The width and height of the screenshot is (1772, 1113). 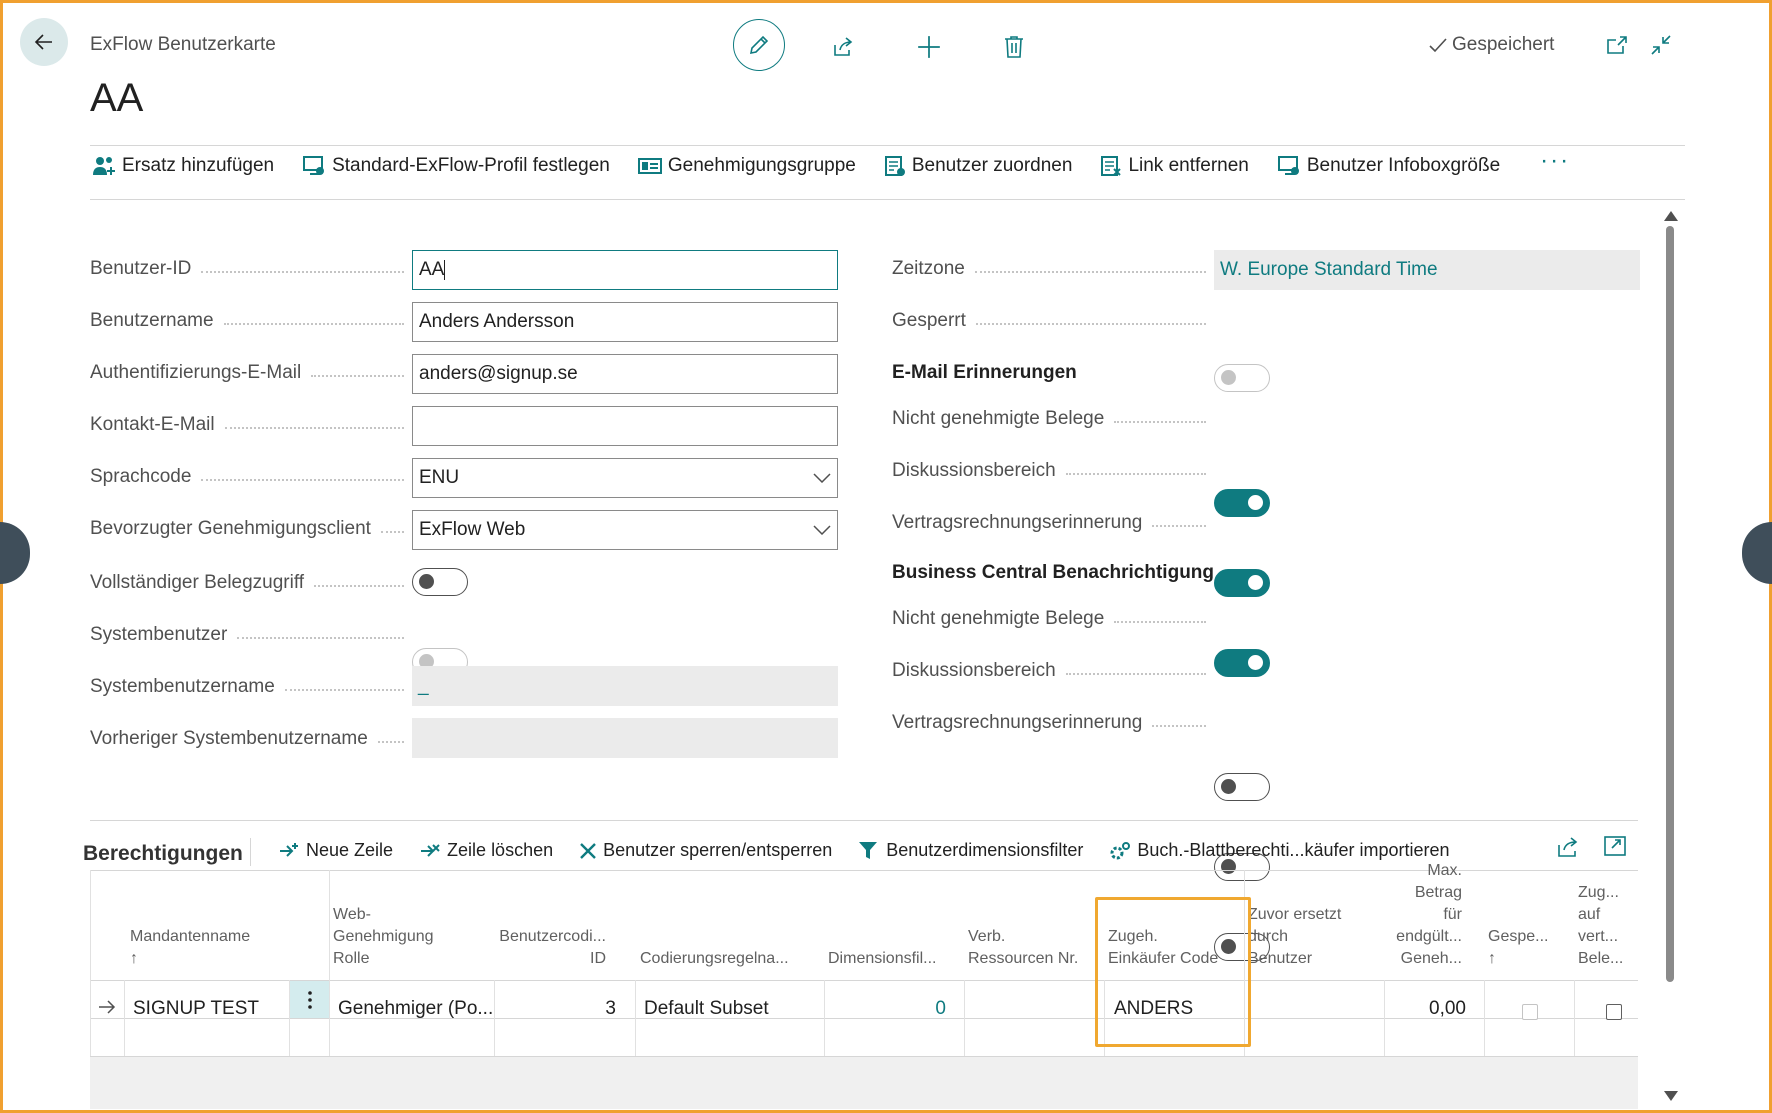 What do you see at coordinates (251, 269) in the screenshot?
I see `user-id-label: Benutzer-ID` at bounding box center [251, 269].